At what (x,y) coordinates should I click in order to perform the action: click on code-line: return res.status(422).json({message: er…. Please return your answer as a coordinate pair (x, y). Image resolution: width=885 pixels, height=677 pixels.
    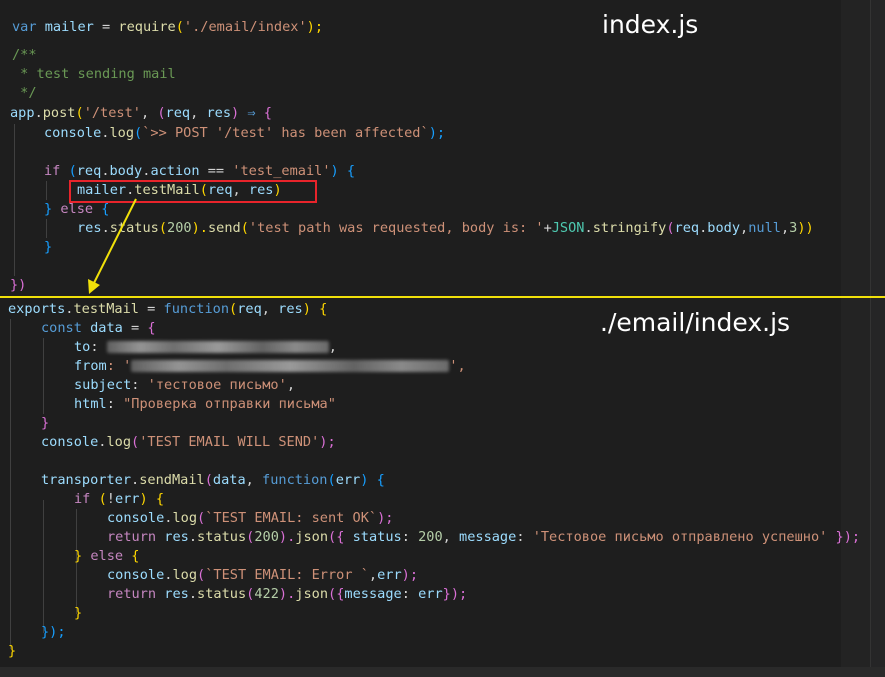
    Looking at the image, I should click on (287, 594).